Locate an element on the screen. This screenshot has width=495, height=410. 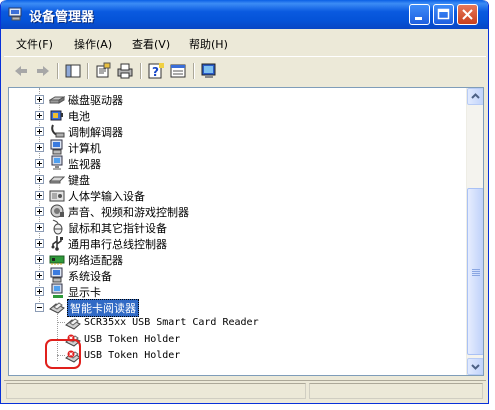
tree-node-label: 磁盘驱动器 is located at coordinates (95, 100).